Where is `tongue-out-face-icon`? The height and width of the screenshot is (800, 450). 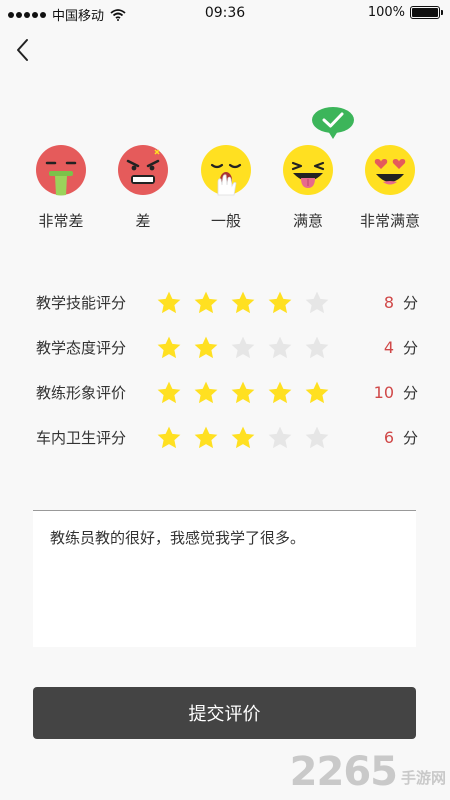
tongue-out-face-icon is located at coordinates (308, 170).